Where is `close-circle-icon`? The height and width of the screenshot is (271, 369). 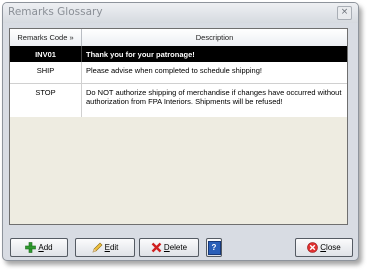
close-circle-icon is located at coordinates (313, 247).